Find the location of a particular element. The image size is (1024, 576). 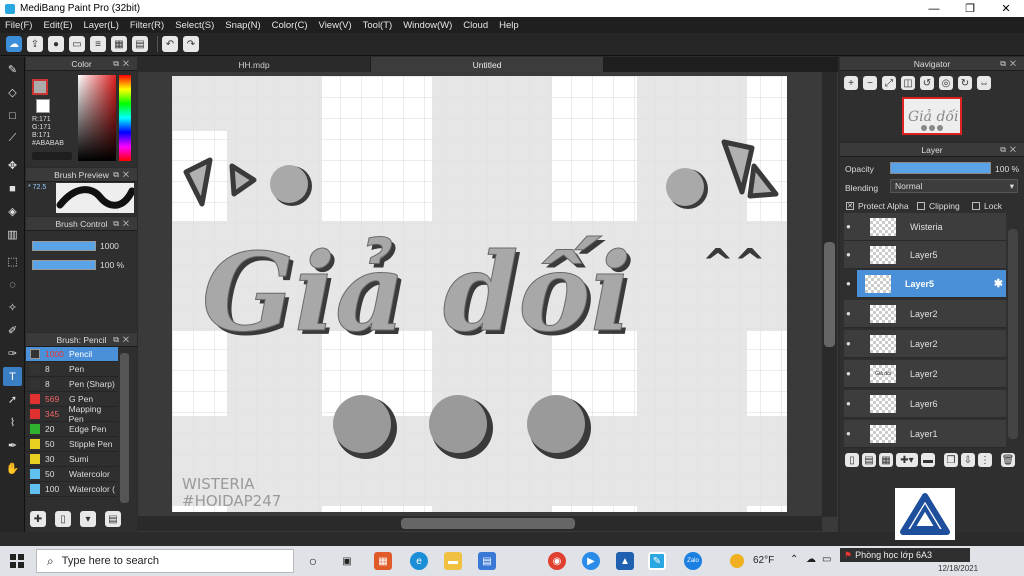

layer-row-selected: Layer5 ✱ is located at coordinates (931, 284).